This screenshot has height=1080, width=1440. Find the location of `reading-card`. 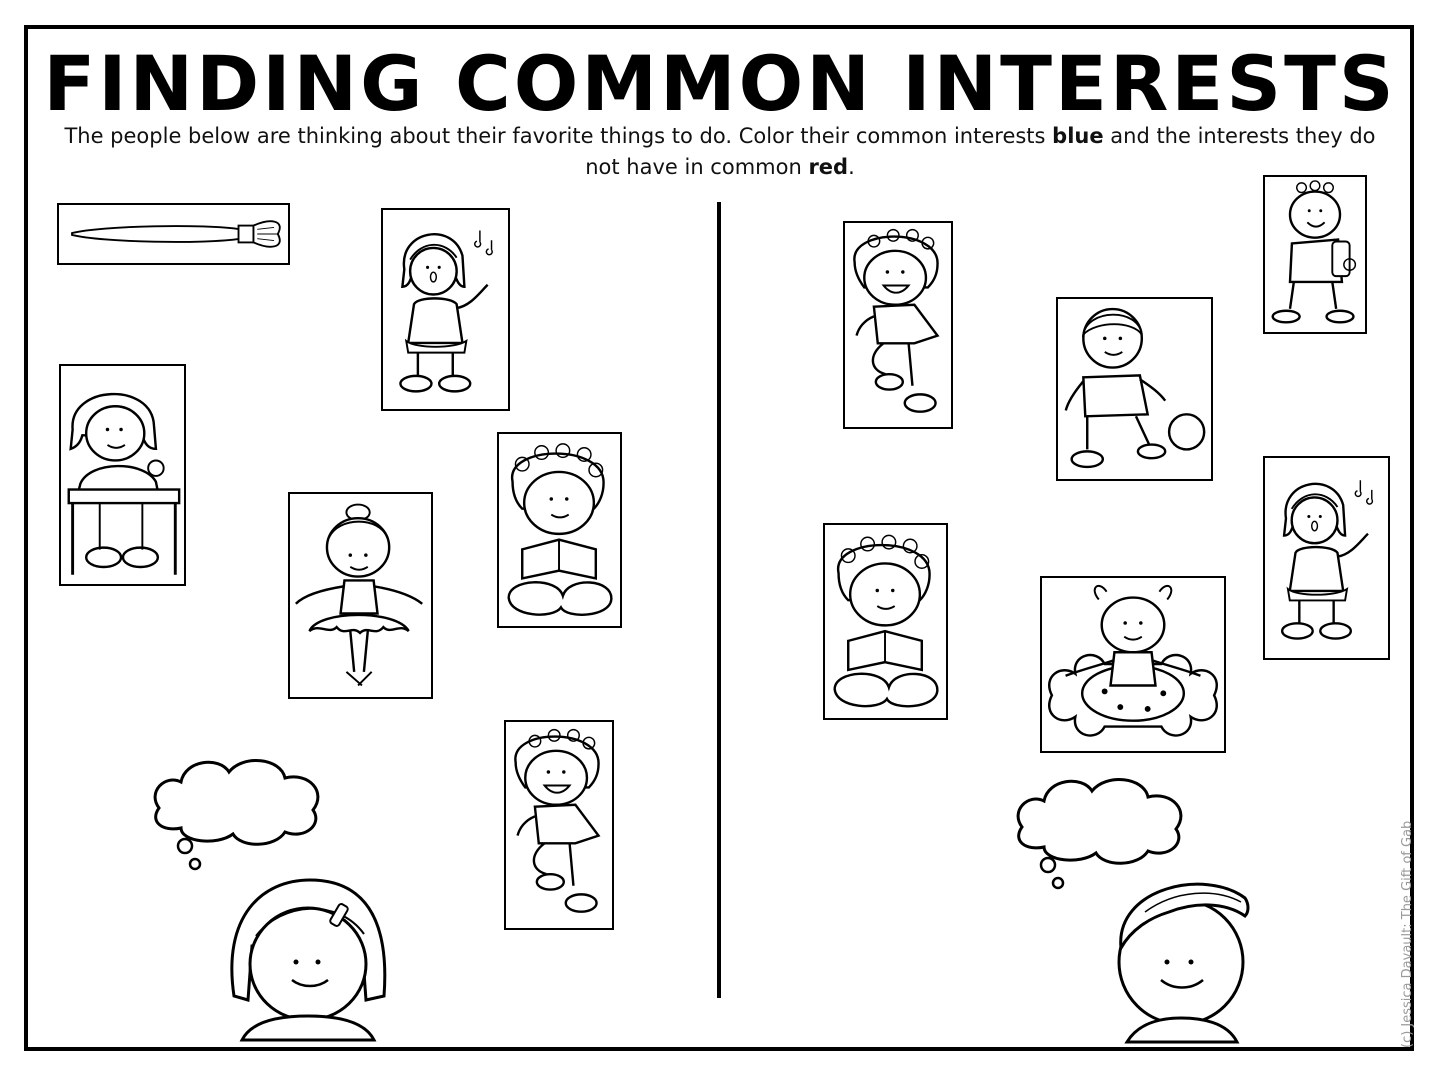

reading-card is located at coordinates (559, 530).